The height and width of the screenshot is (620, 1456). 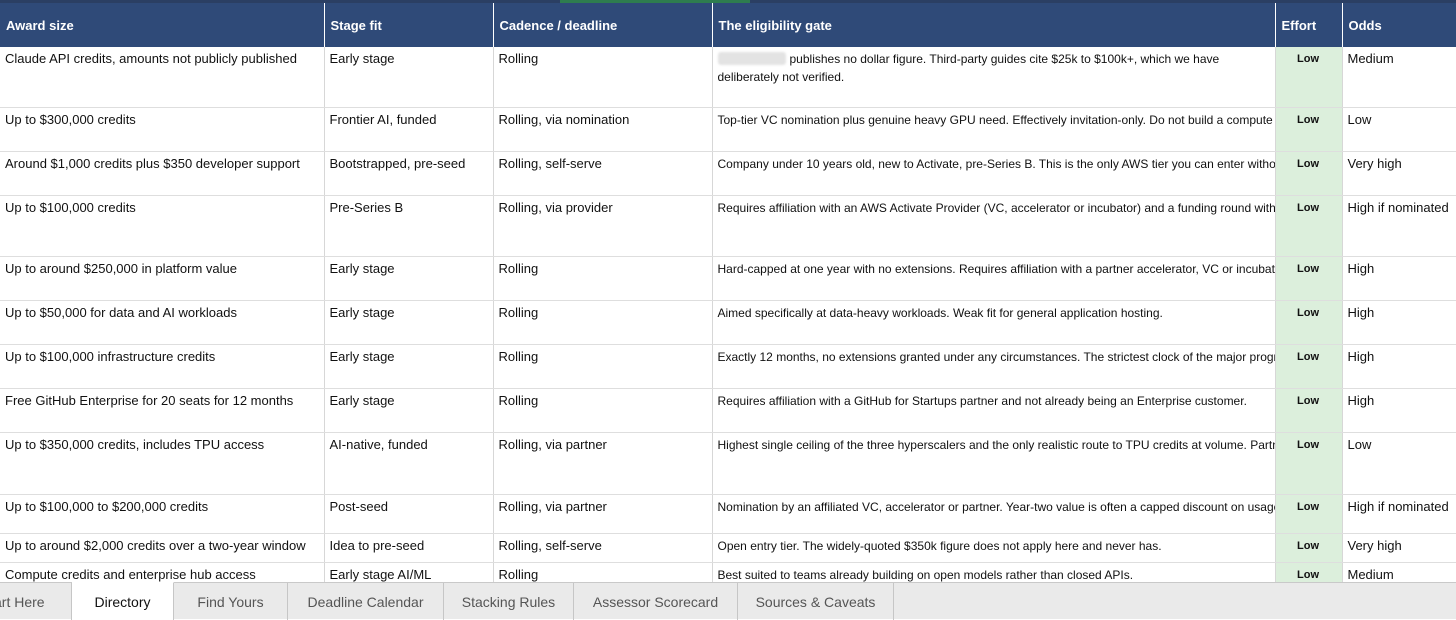 What do you see at coordinates (36, 601) in the screenshot?
I see `tab-start-here: art Here` at bounding box center [36, 601].